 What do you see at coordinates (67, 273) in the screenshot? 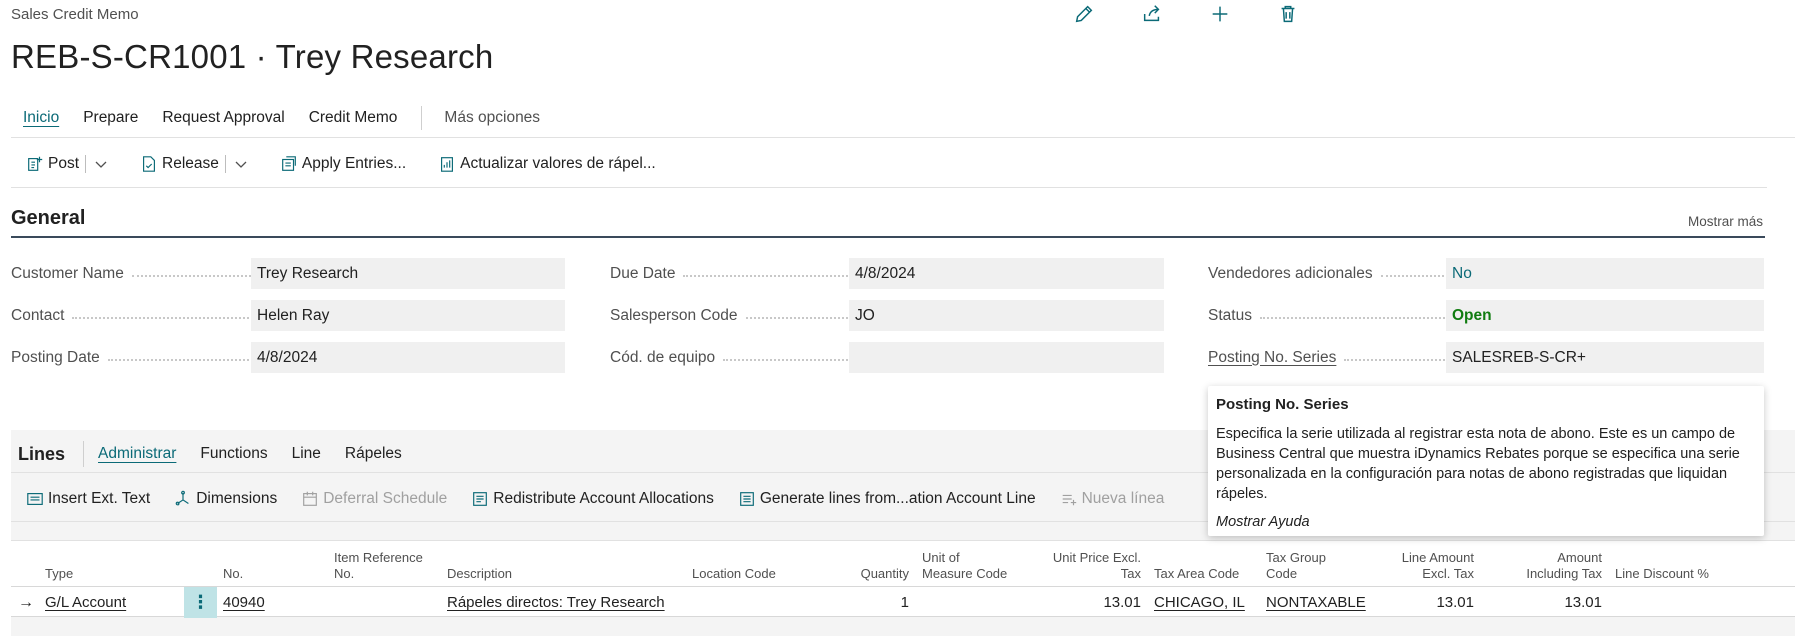
I see `customer-name-label: Customer Name` at bounding box center [67, 273].